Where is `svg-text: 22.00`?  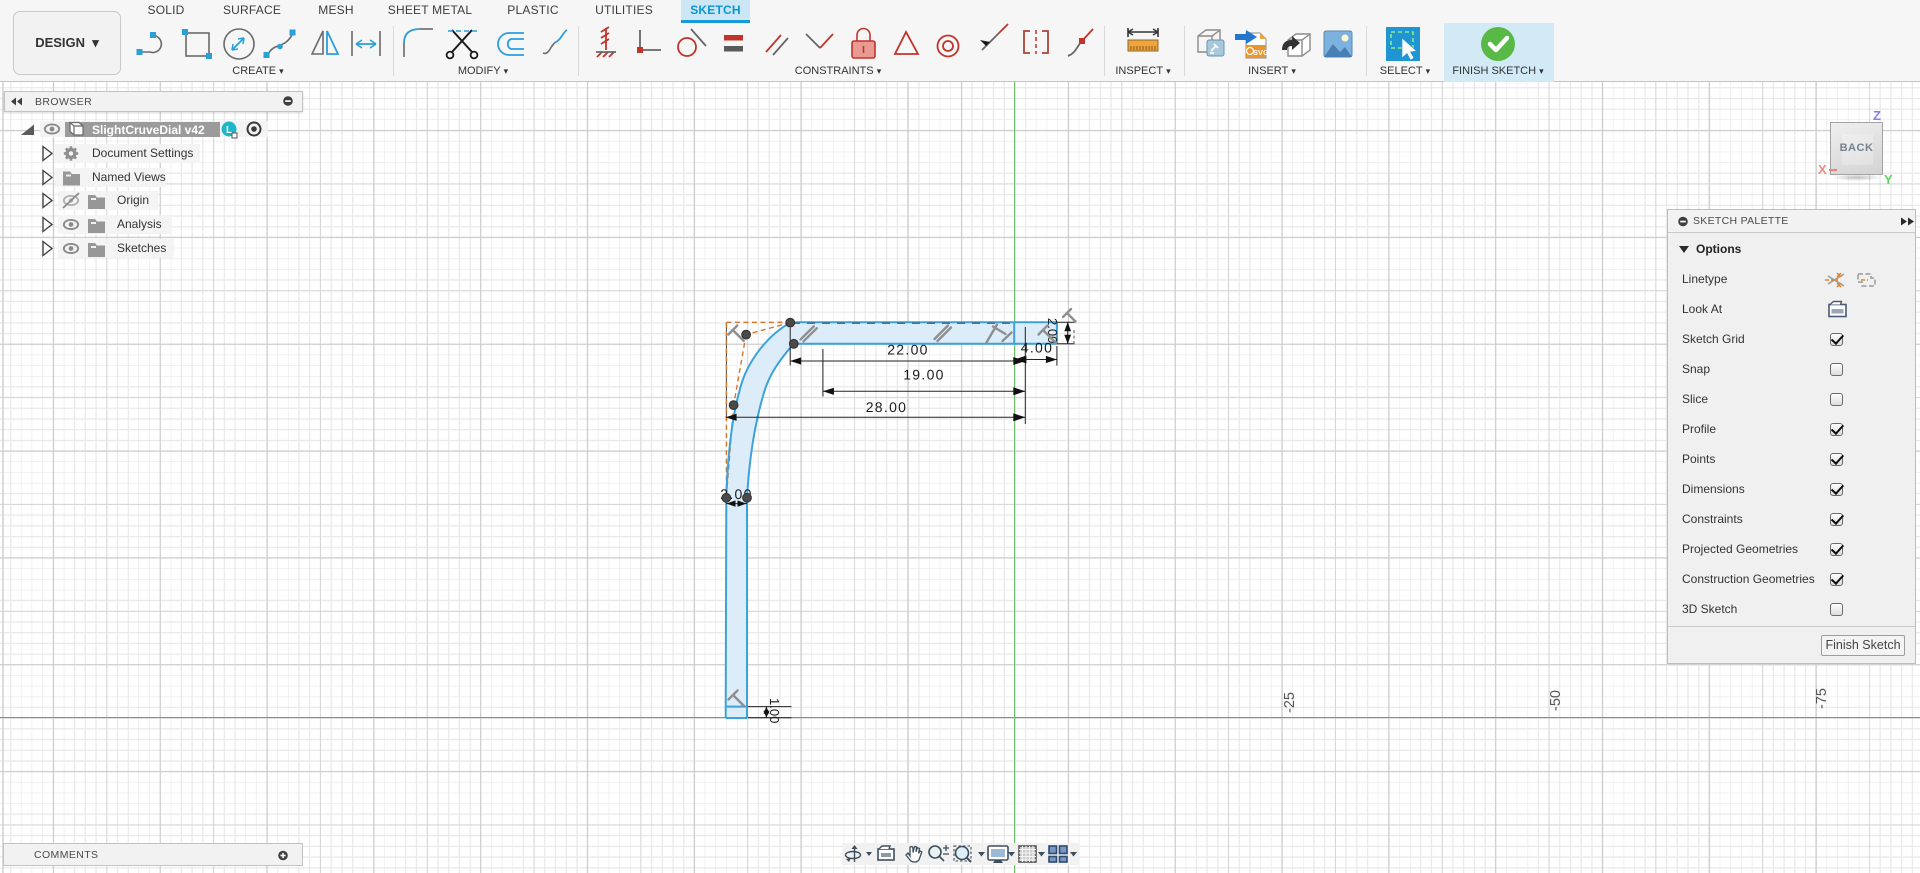 svg-text: 22.00 is located at coordinates (908, 349).